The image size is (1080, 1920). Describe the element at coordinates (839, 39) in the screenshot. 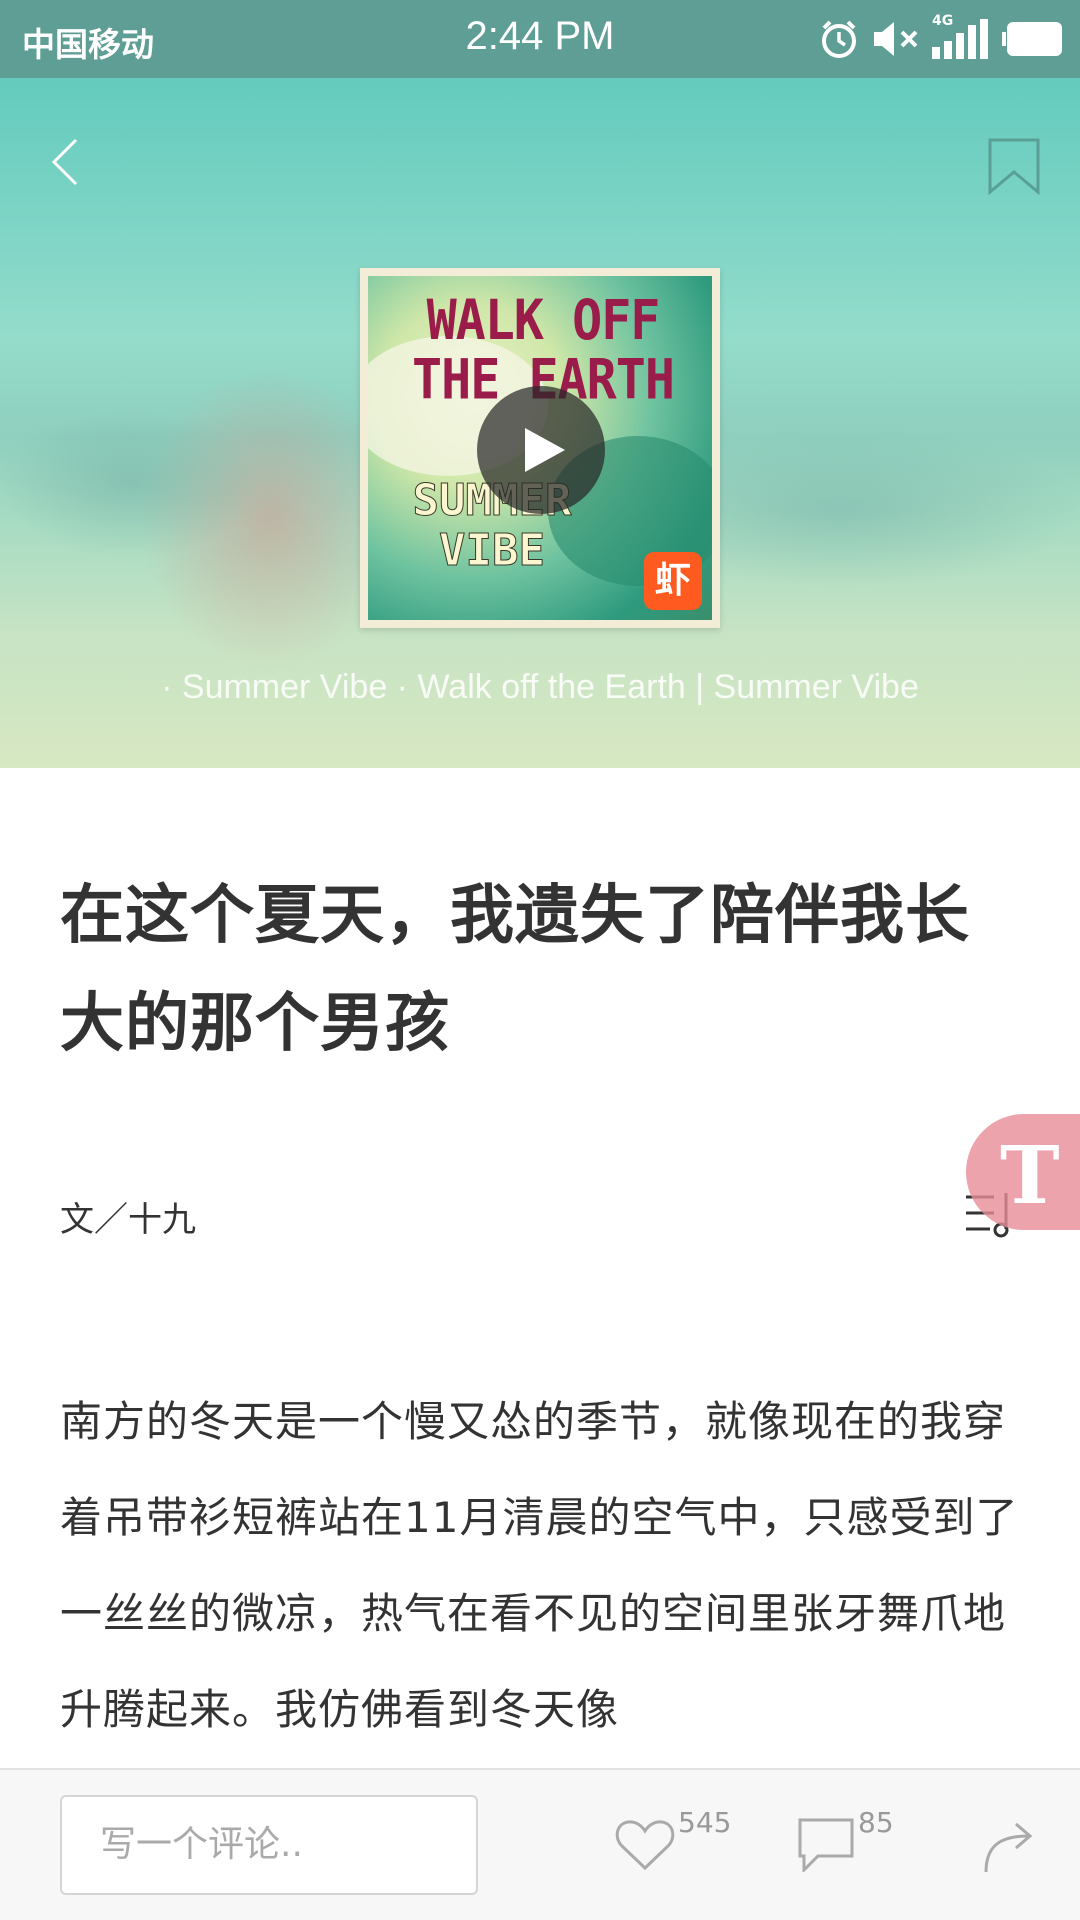

I see `alarm-icon` at that location.